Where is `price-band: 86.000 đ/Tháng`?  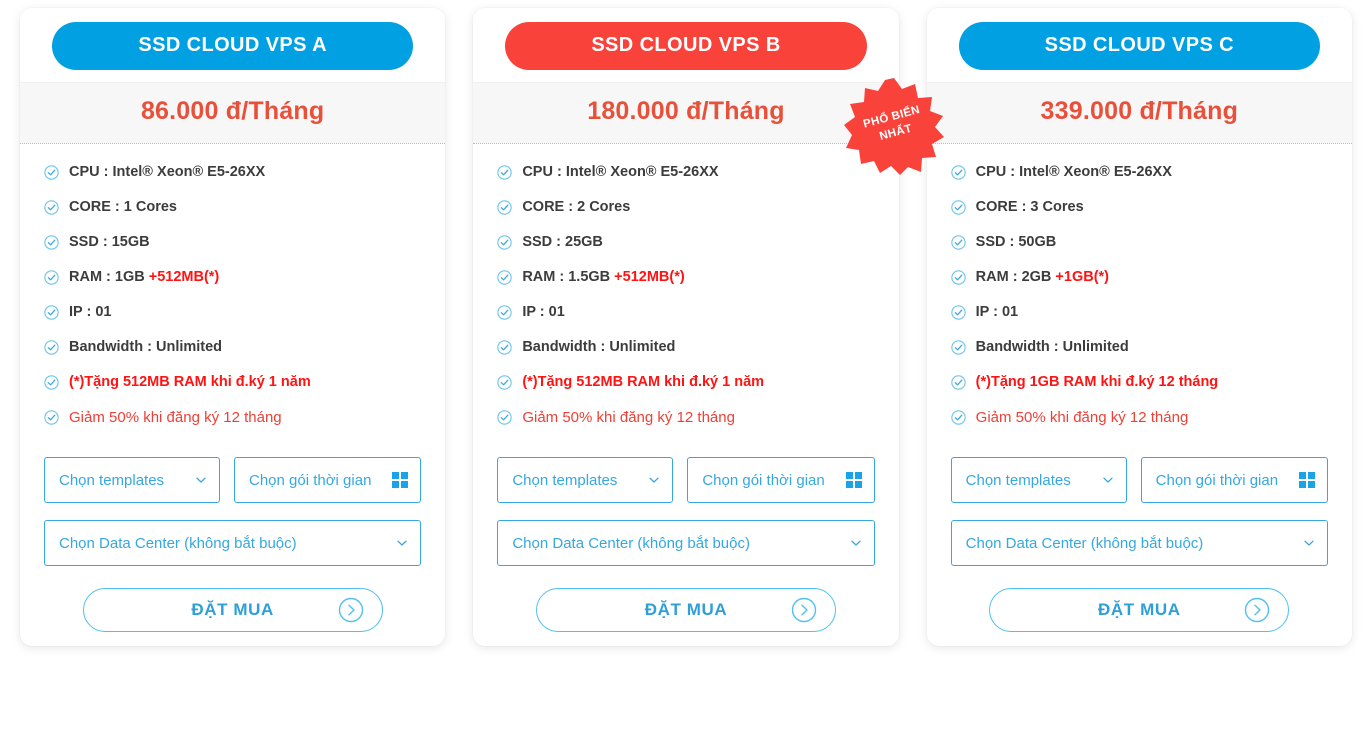 price-band: 86.000 đ/Tháng is located at coordinates (233, 113).